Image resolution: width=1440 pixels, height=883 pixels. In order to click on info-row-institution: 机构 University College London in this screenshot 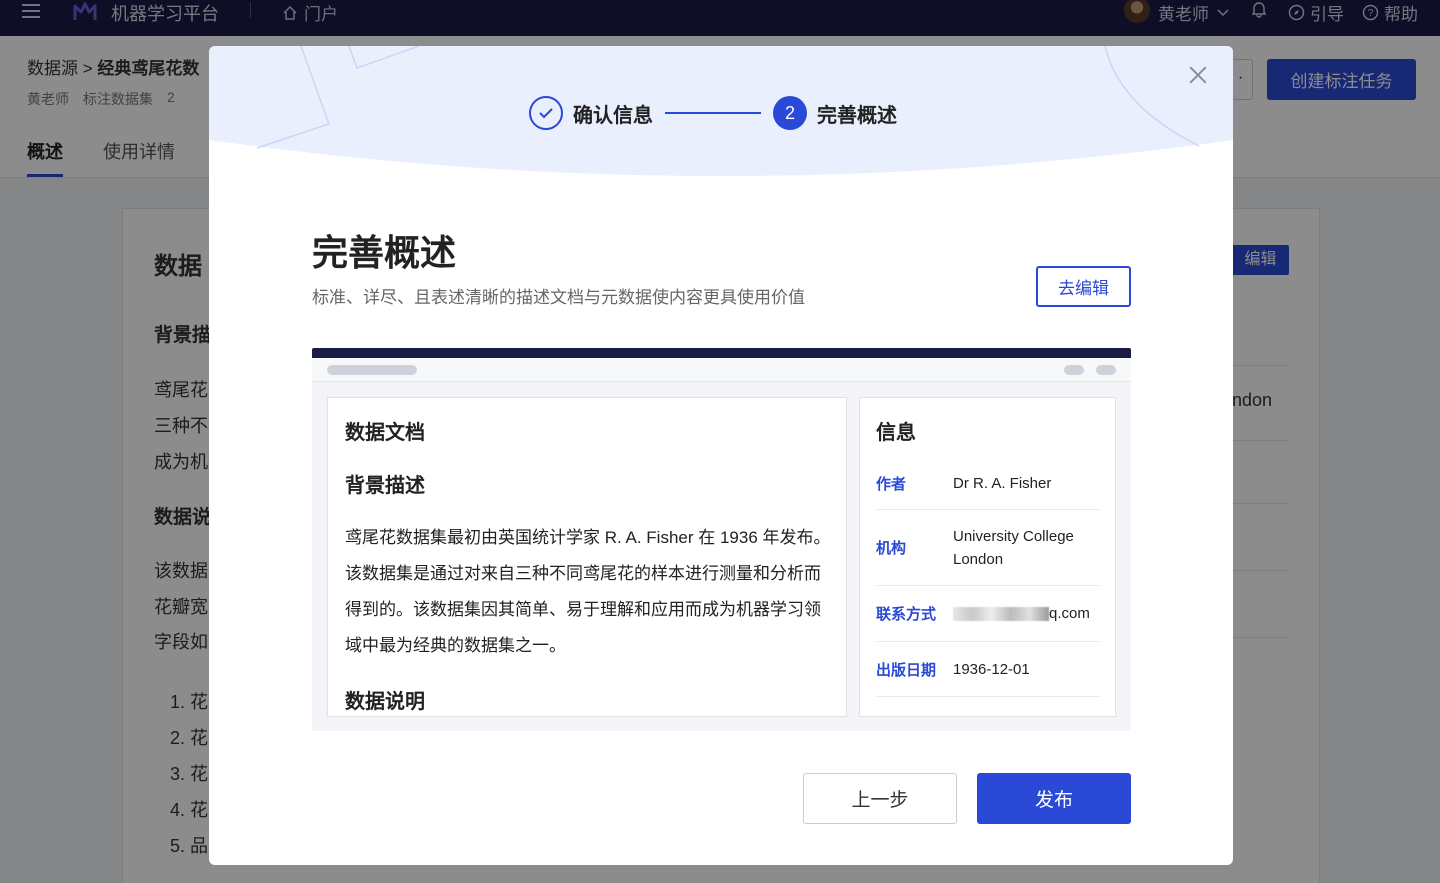, I will do `click(988, 548)`.